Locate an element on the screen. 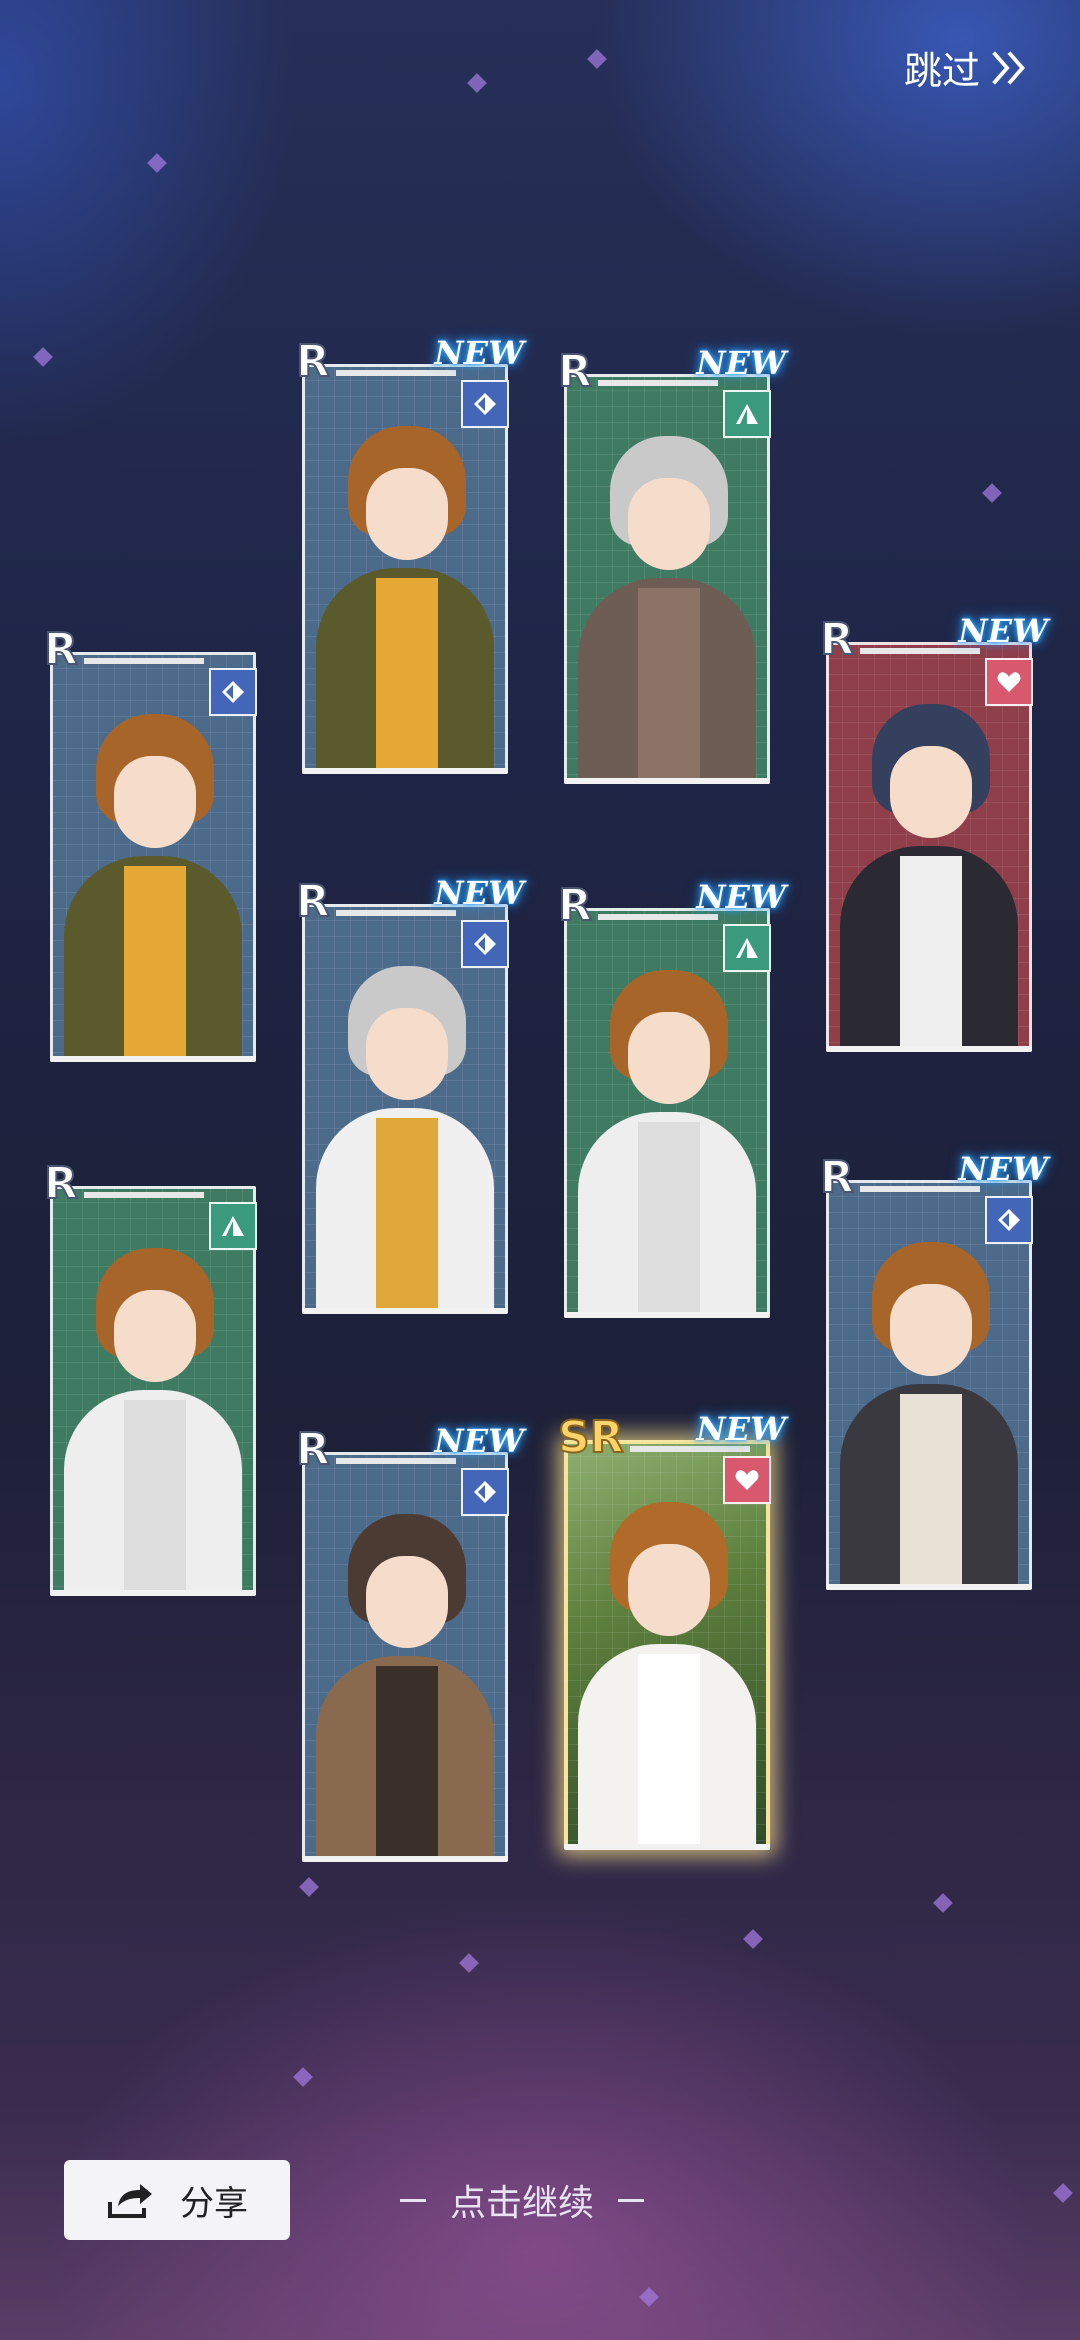 This screenshot has height=2340, width=1080. skip-button: 跳过 is located at coordinates (968, 67).